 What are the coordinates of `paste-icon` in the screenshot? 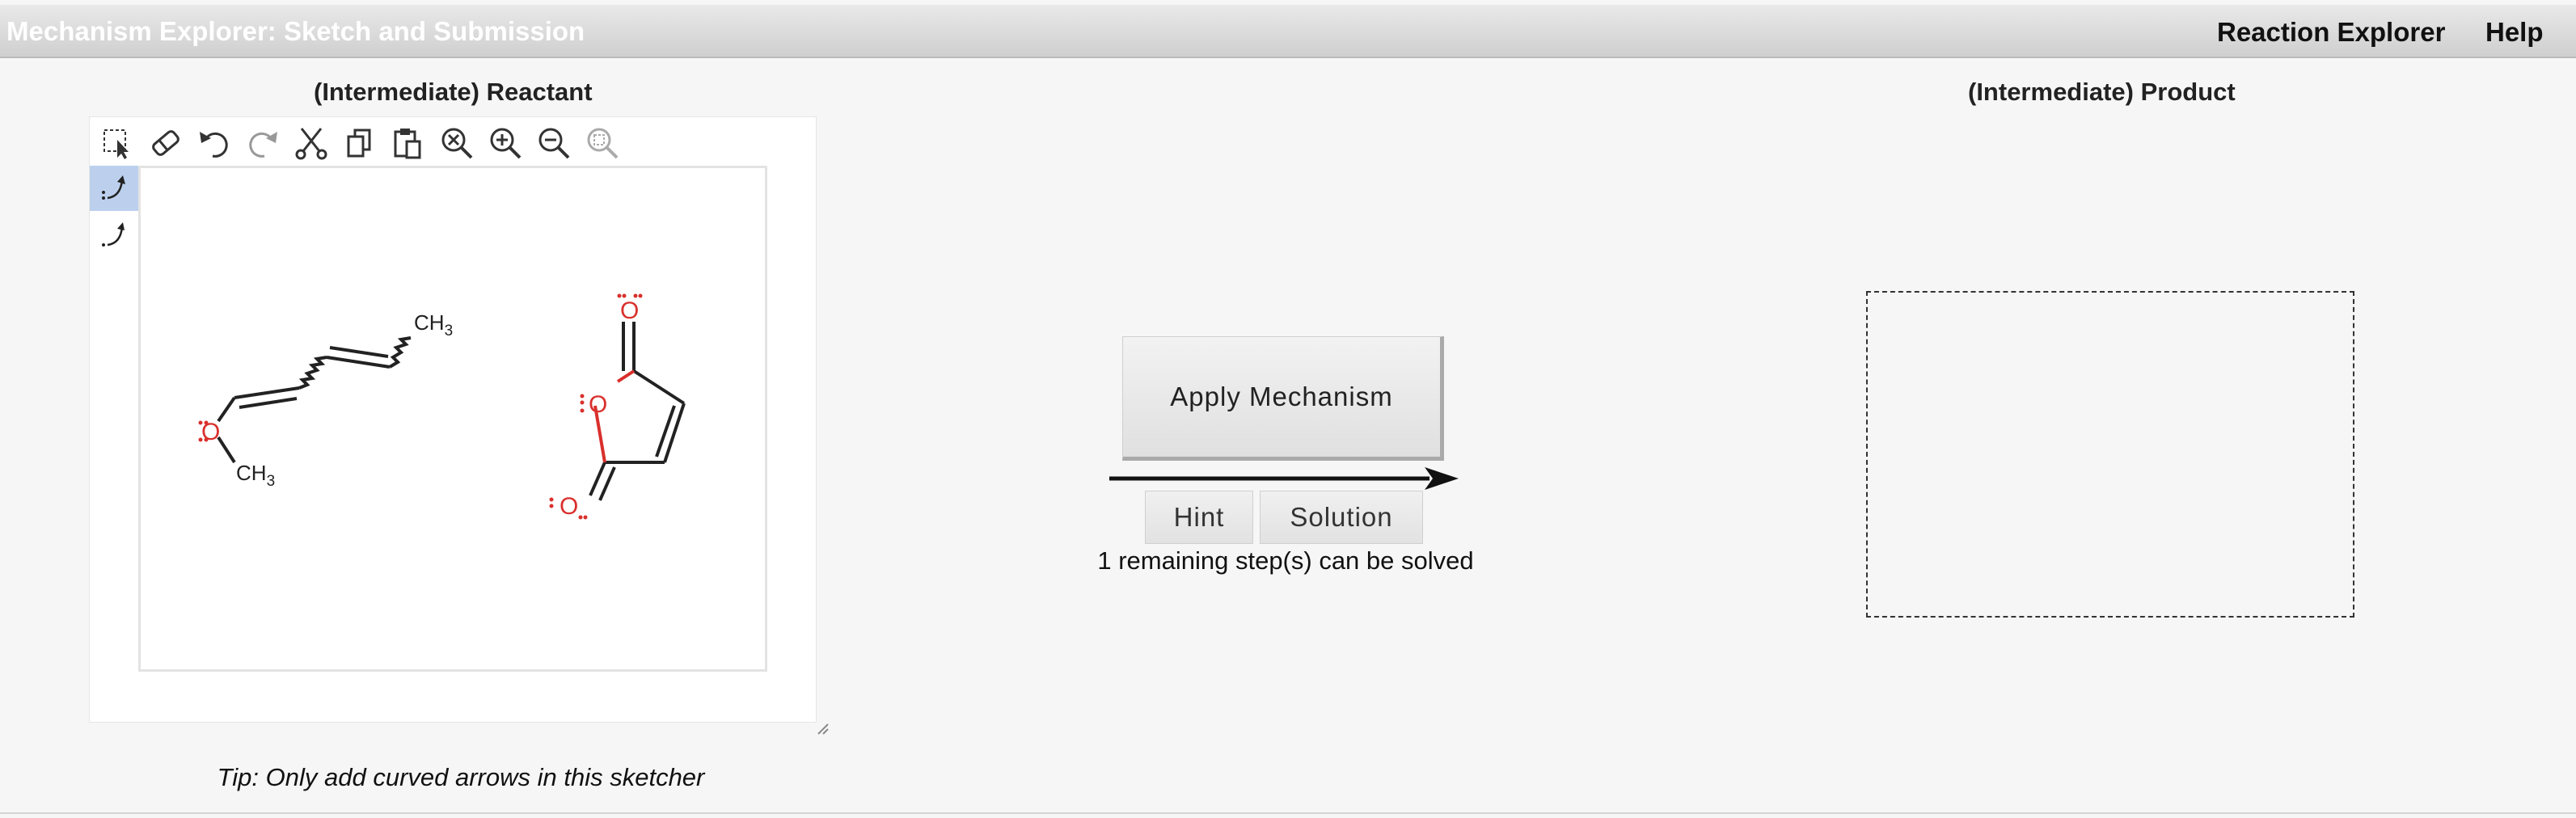 It's located at (408, 143).